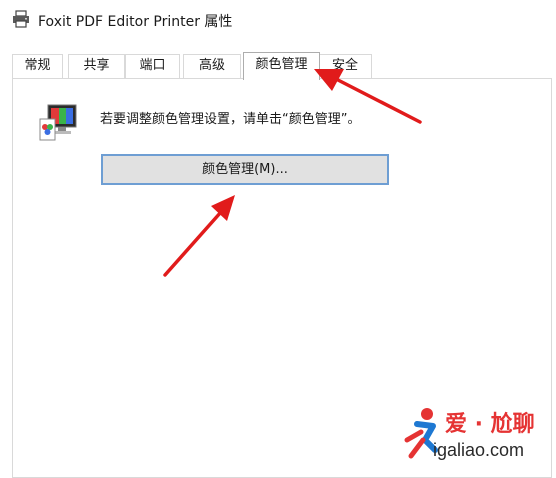  What do you see at coordinates (135, 22) in the screenshot?
I see `window-title: Foxit PDF Editor Printer 属性` at bounding box center [135, 22].